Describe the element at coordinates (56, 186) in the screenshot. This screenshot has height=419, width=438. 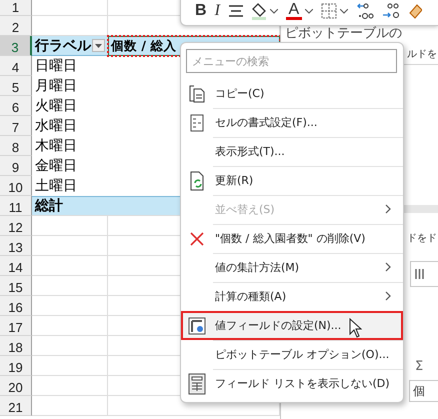
I see `row-label-cell-text: 土曜日` at that location.